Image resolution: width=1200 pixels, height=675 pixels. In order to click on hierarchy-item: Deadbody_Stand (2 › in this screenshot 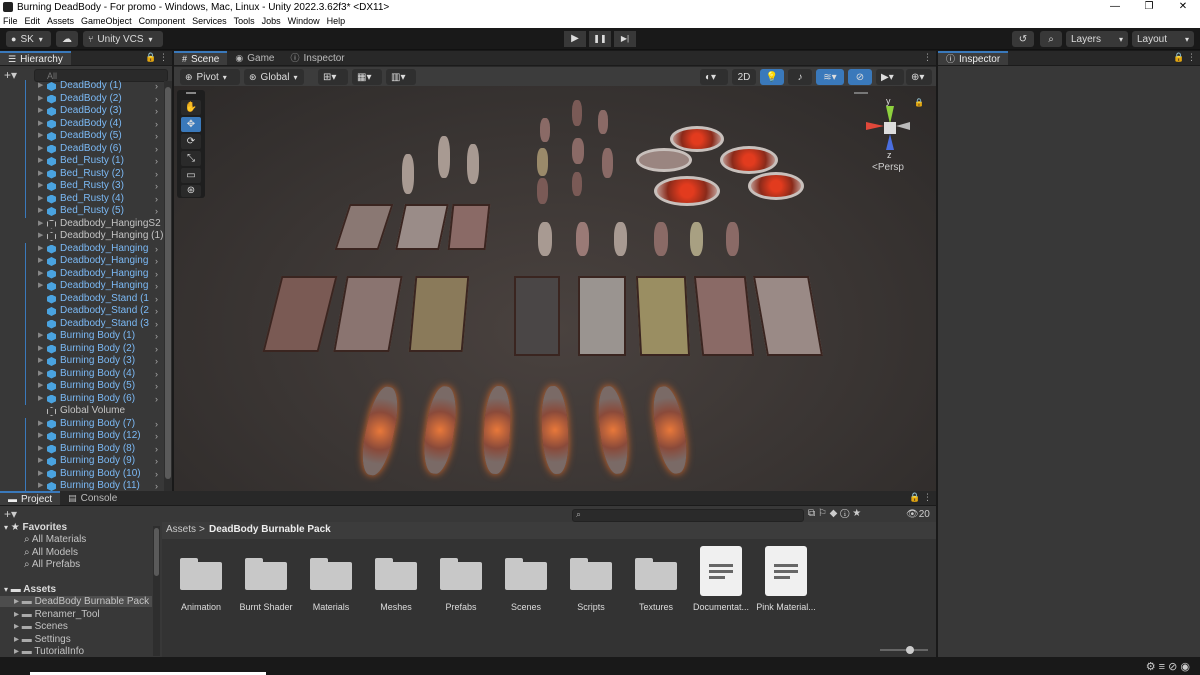, I will do `click(82, 311)`.